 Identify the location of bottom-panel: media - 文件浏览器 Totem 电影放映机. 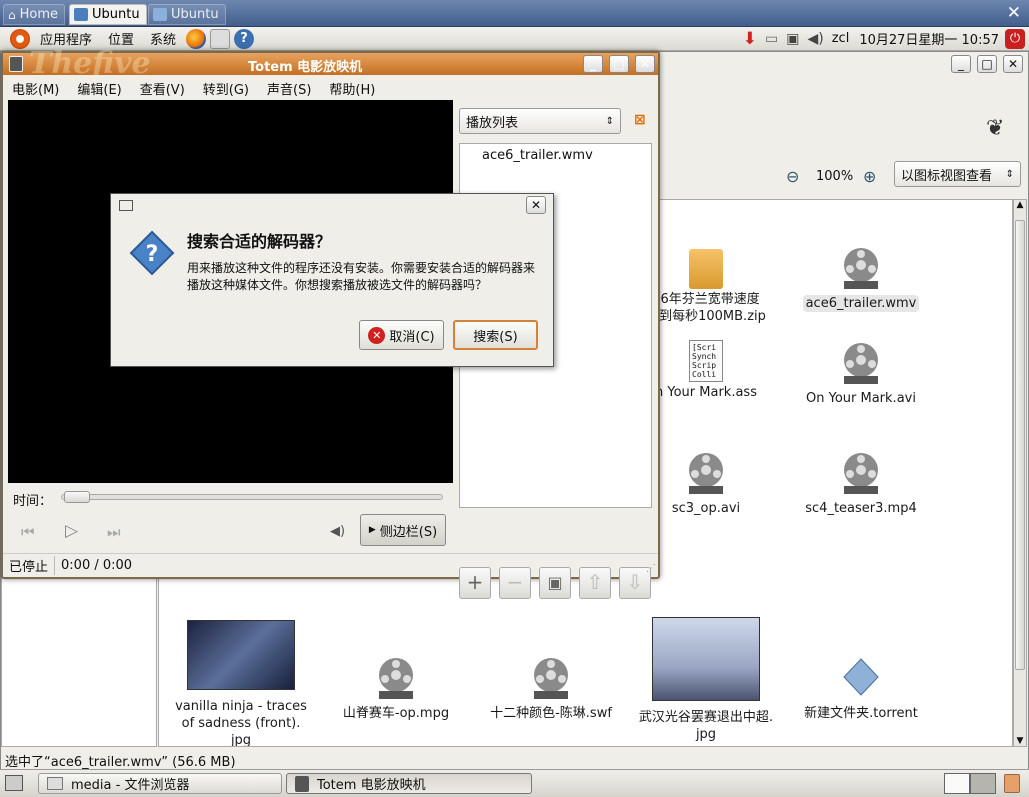
(514, 783).